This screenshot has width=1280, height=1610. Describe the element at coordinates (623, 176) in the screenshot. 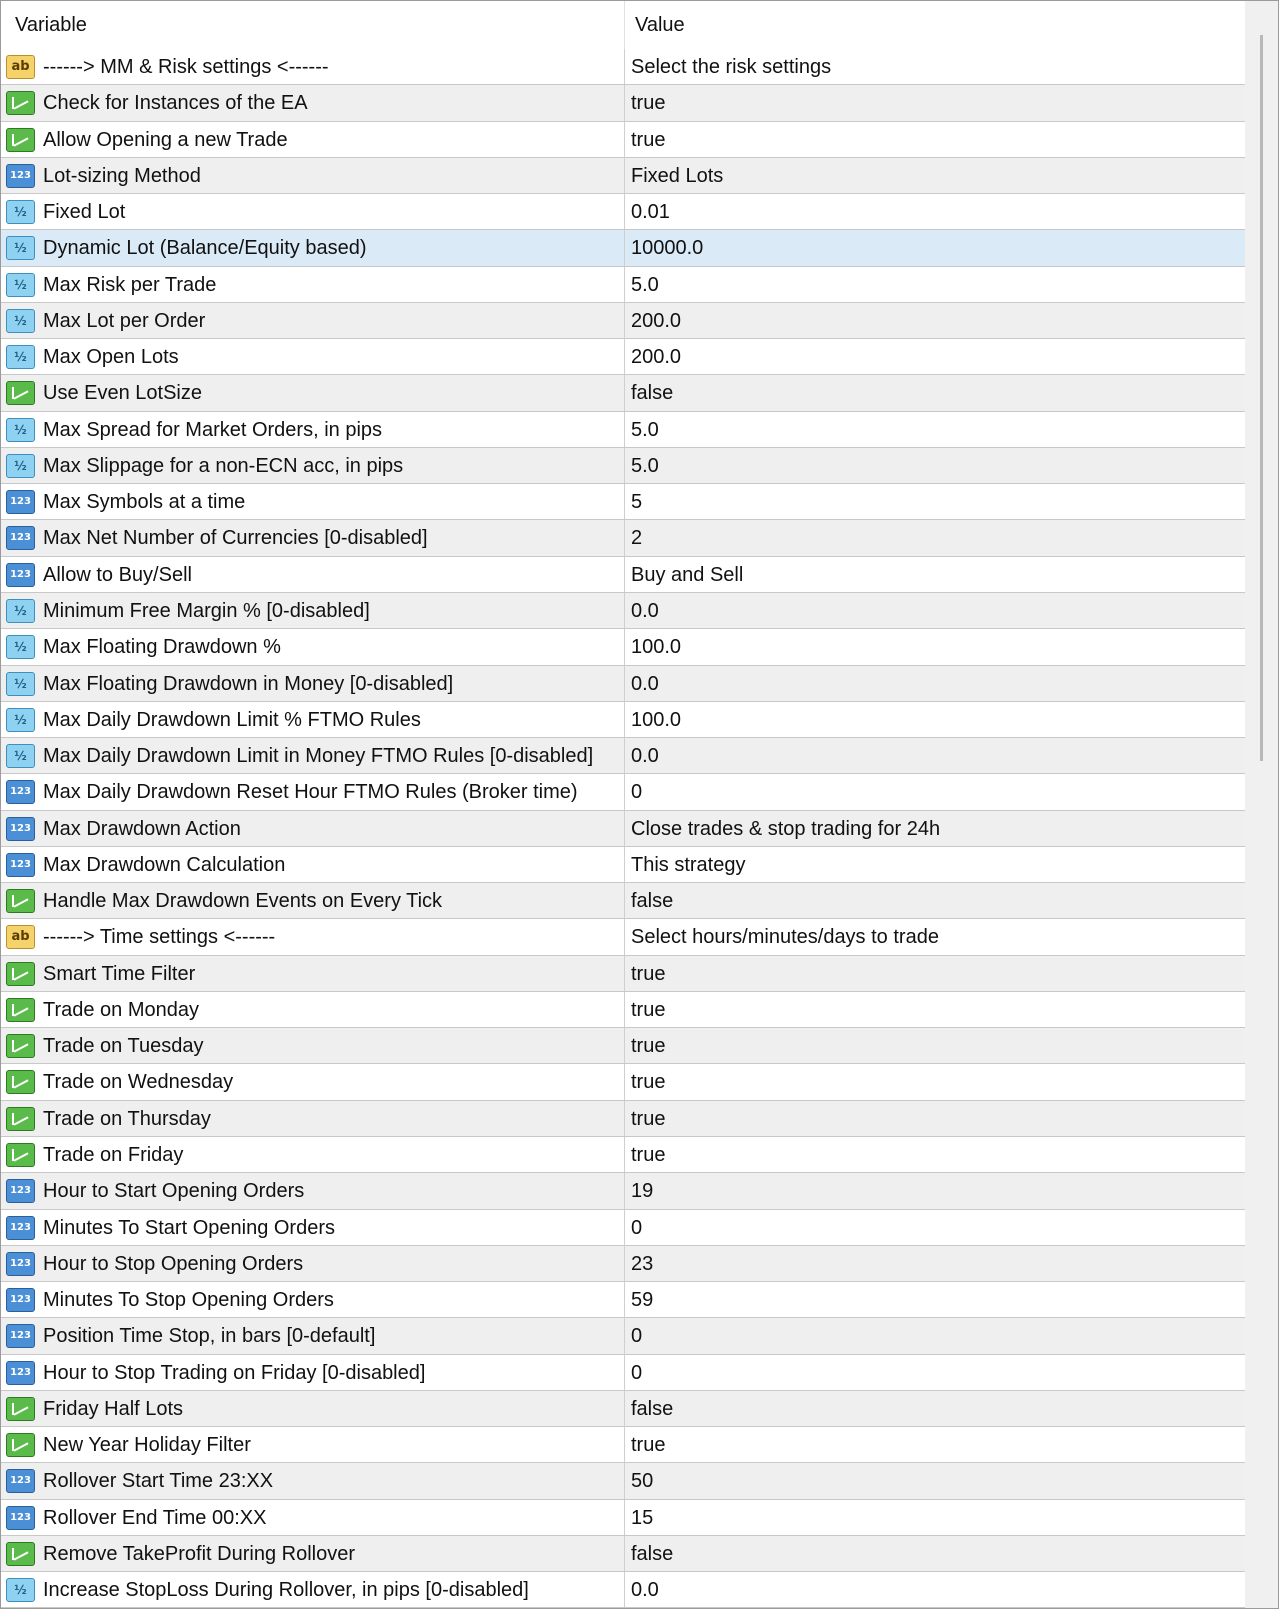

I see `table-row: 123 Lot-sizing Method Fixed Lots` at that location.